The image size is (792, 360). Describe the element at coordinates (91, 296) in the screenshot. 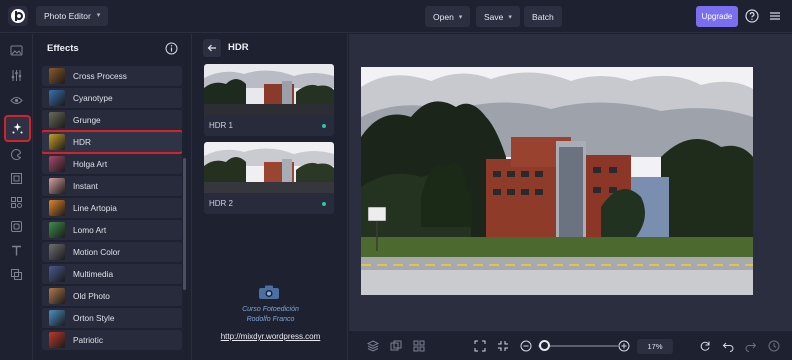

I see `effect-label: Old Photo` at that location.